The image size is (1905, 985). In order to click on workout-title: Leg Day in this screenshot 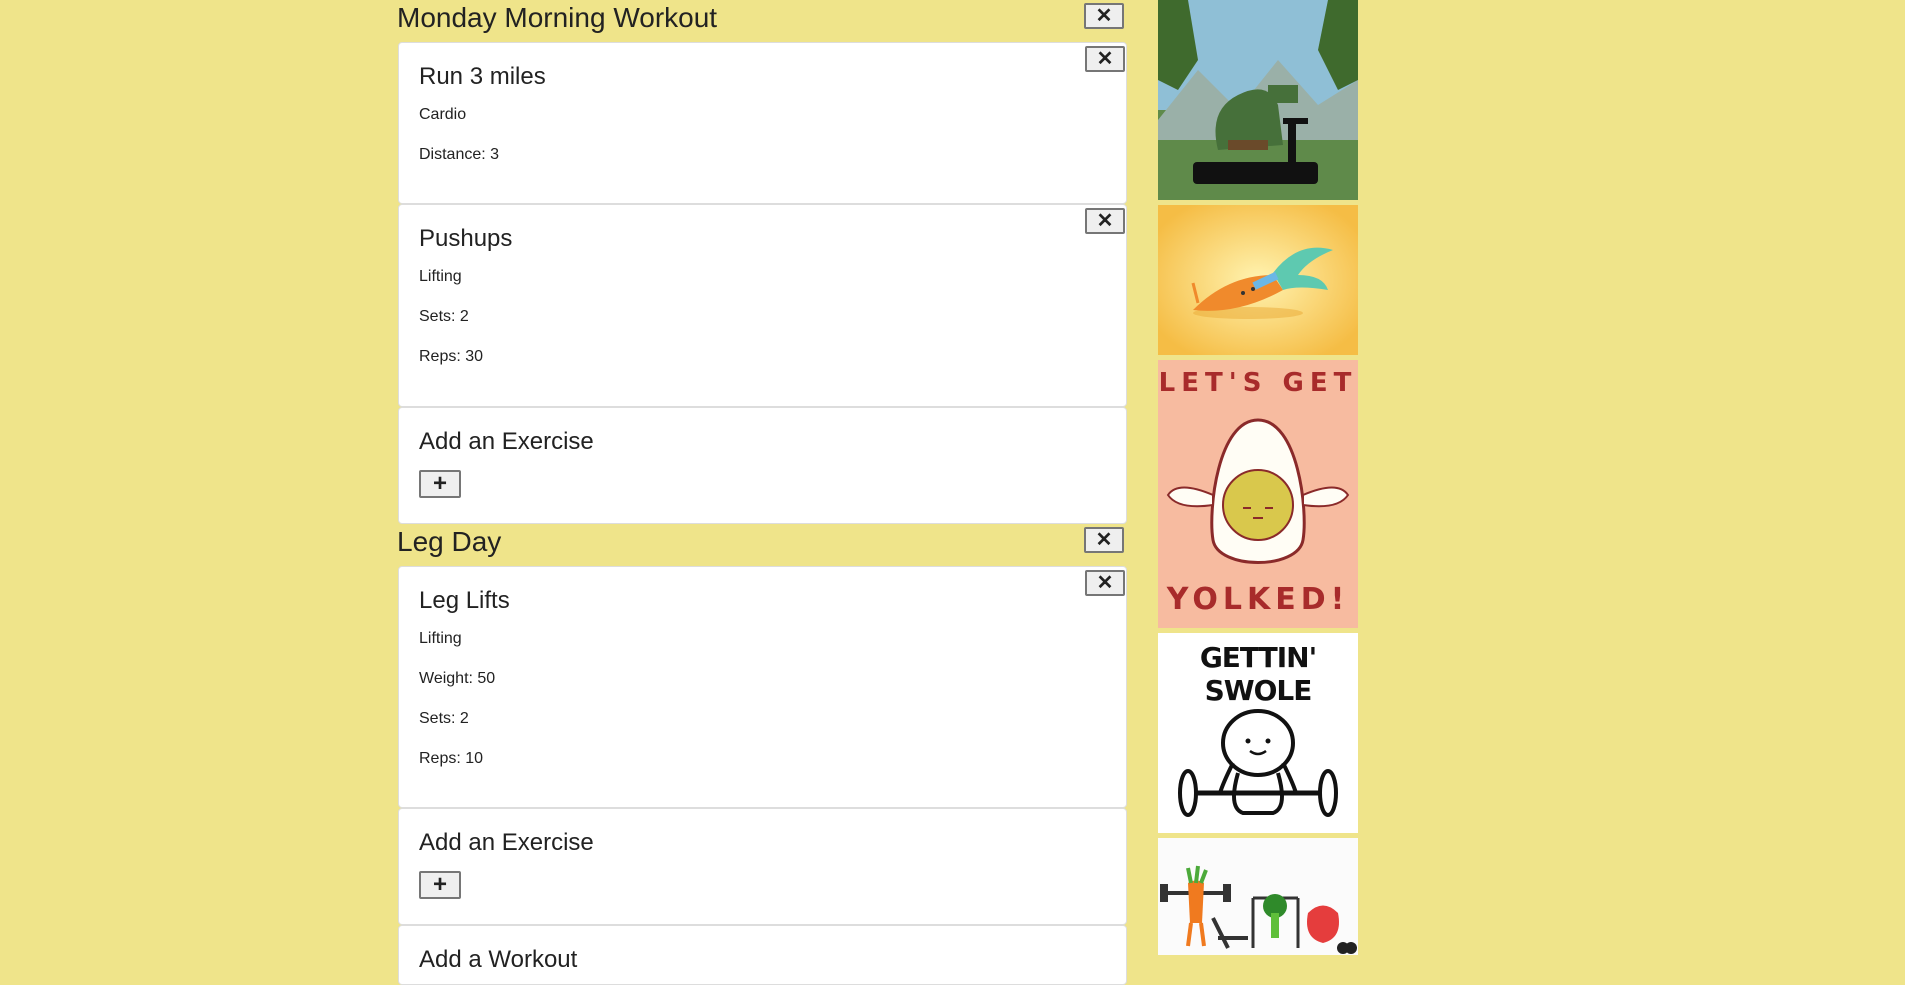, I will do `click(449, 541)`.